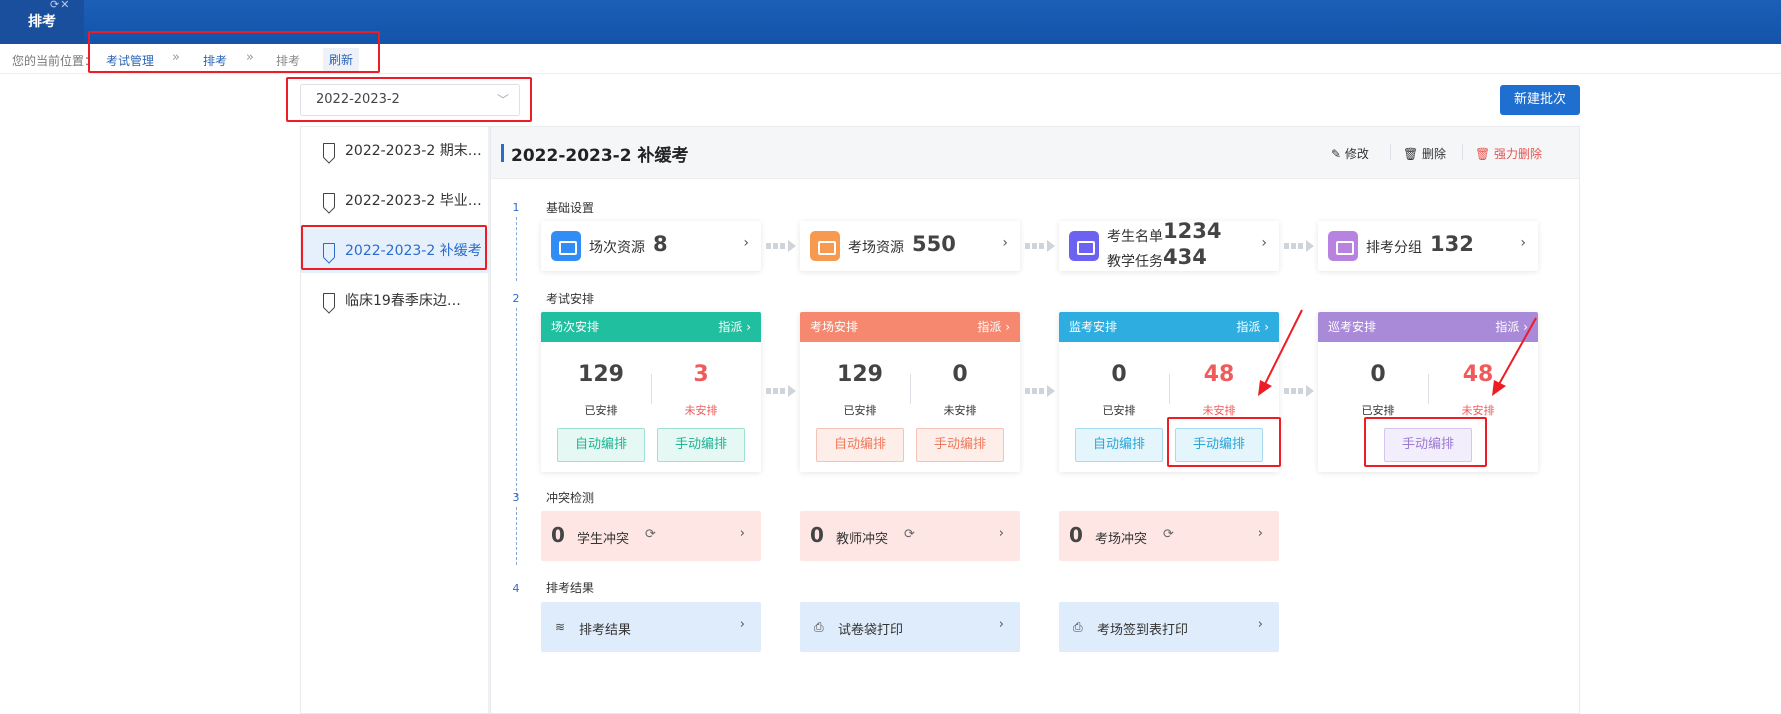 The height and width of the screenshot is (714, 1781). Describe the element at coordinates (1428, 392) in the screenshot. I see `patrol-arrangement-card: 巡考安排 指派 › 0 已安排 48 未安排 手动编排` at that location.